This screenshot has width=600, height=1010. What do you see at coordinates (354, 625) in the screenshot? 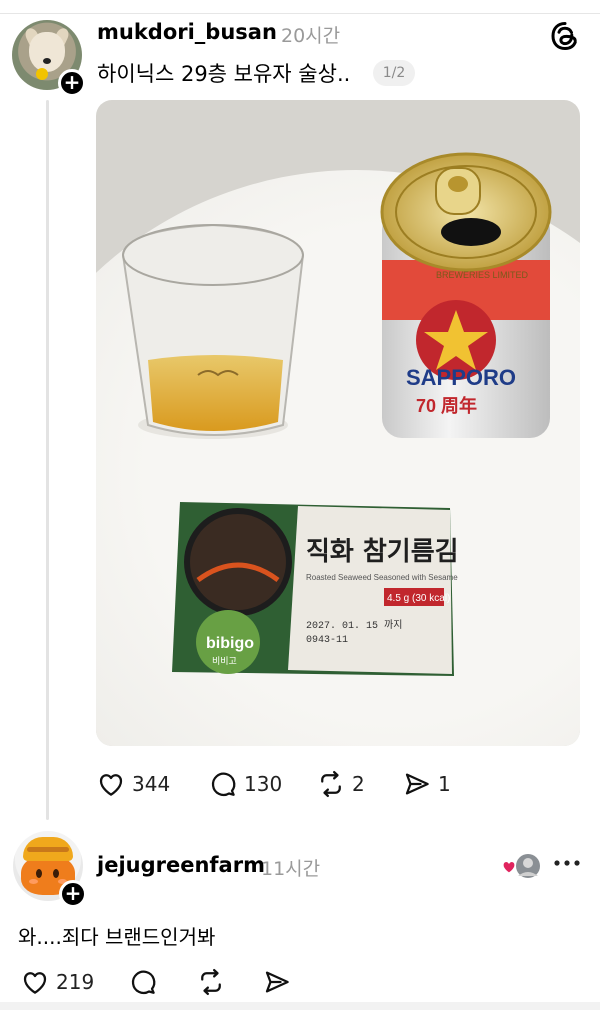
I see `seaweed-date-text: 2027. 01. 15 까지` at bounding box center [354, 625].